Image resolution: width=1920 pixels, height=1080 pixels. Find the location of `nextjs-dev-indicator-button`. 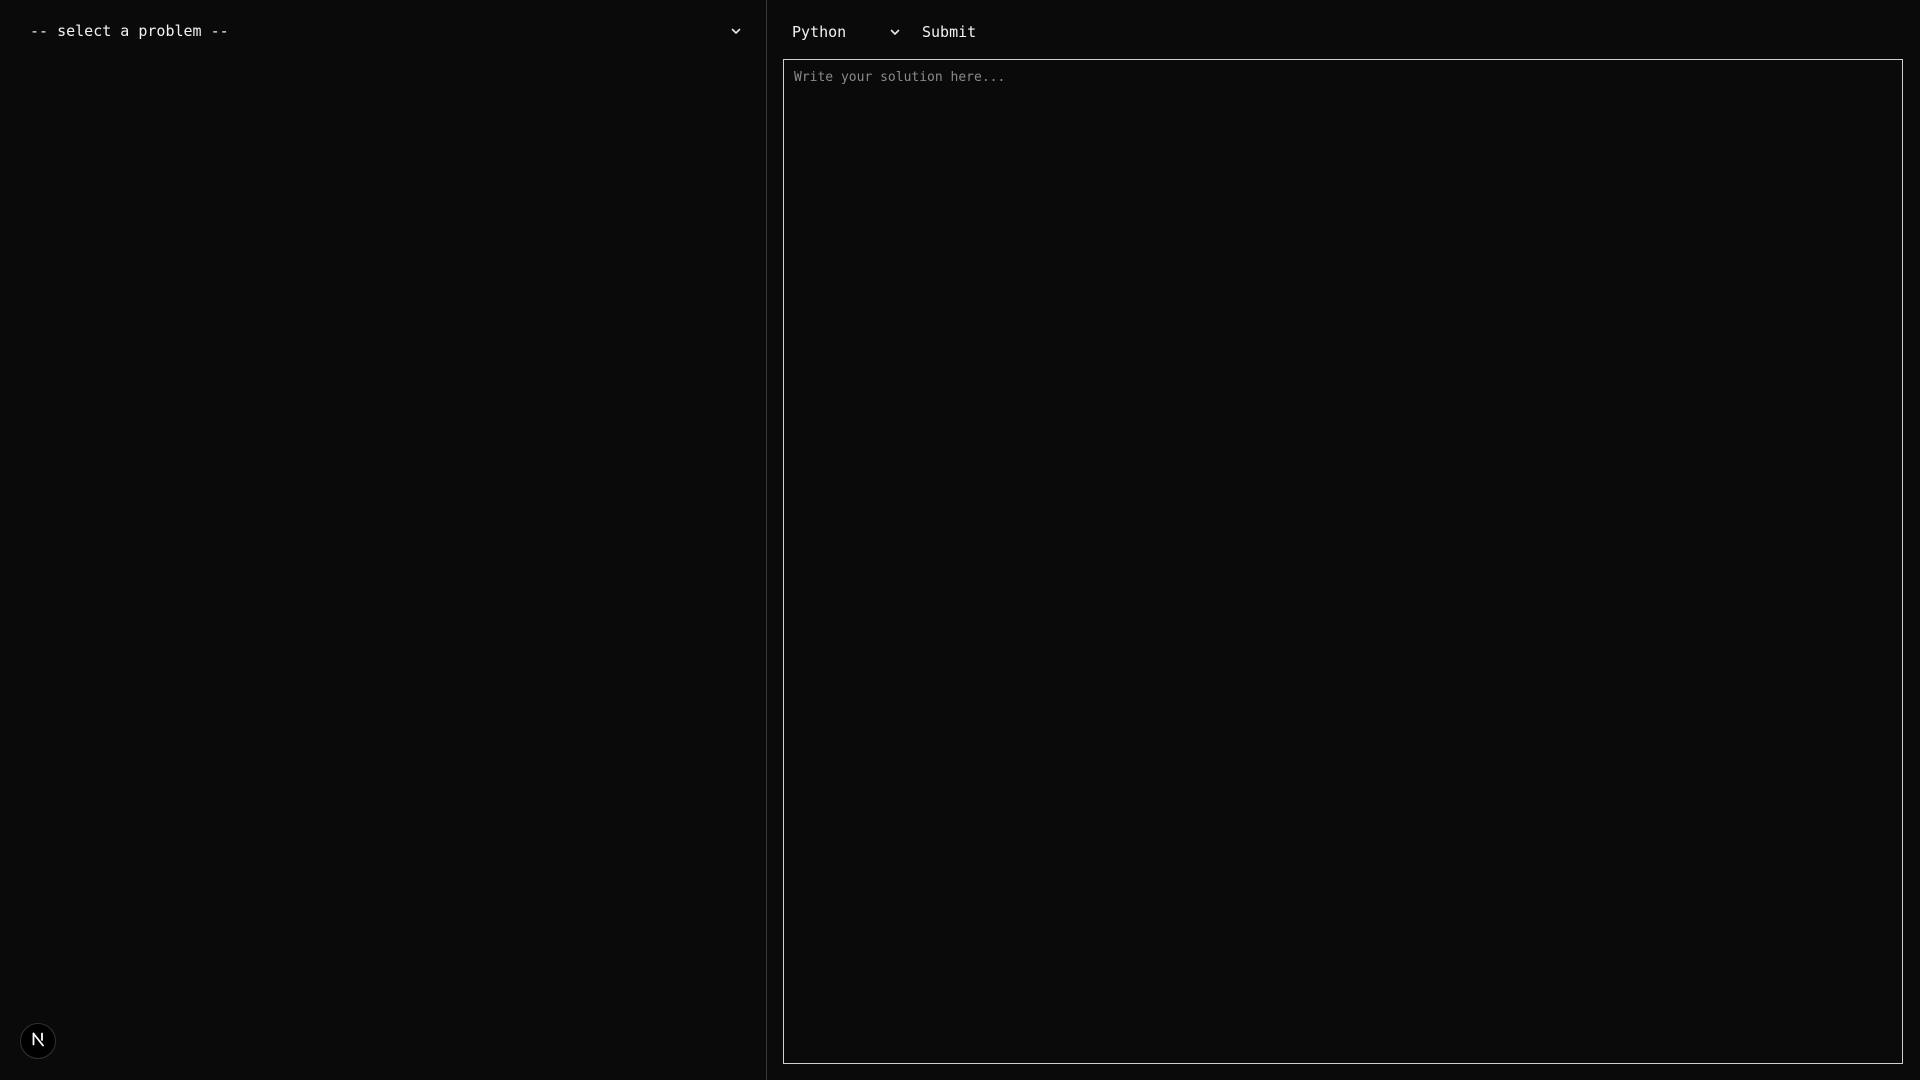

nextjs-dev-indicator-button is located at coordinates (38, 1041).